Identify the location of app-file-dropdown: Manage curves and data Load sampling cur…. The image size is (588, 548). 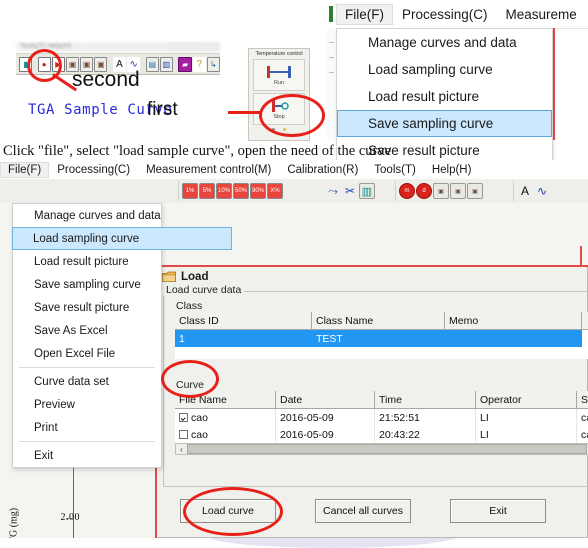
(87, 335).